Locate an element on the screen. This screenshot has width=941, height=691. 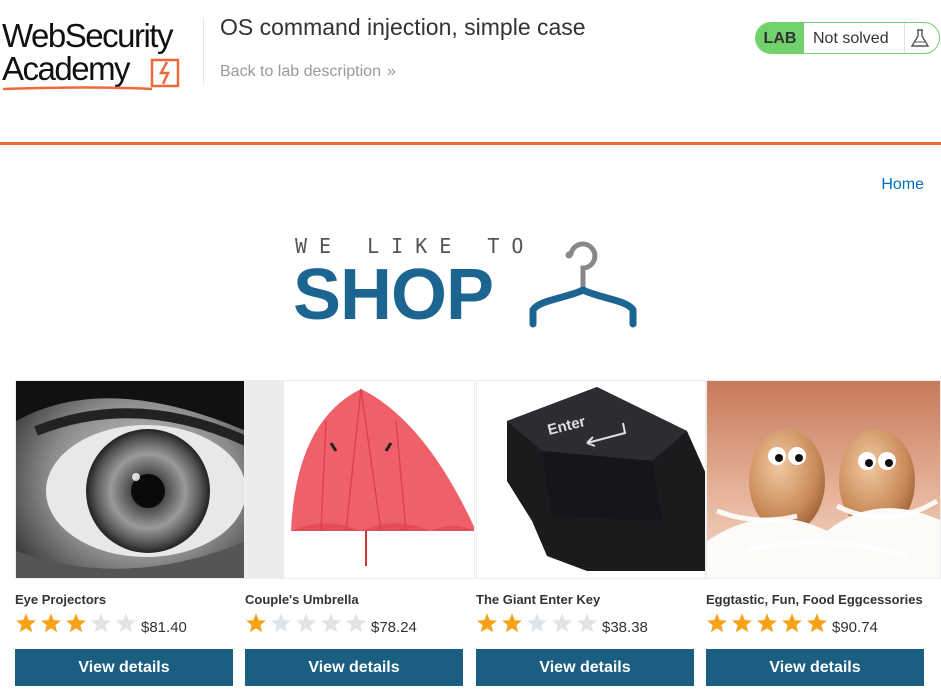
home-link: Home is located at coordinates (902, 185).